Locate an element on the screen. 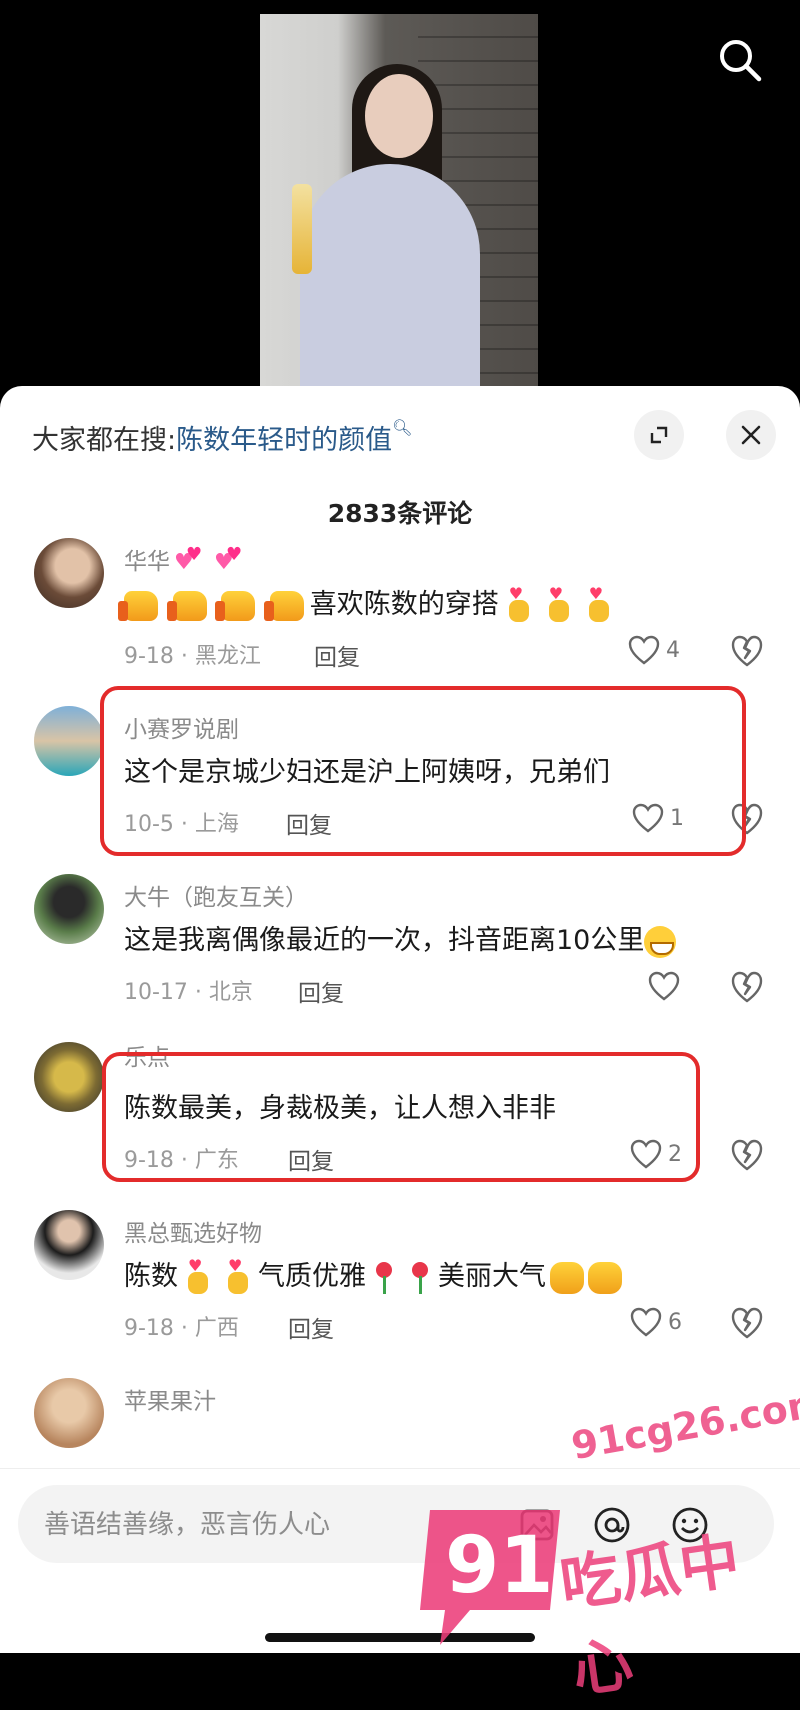 The width and height of the screenshot is (800, 1710). video-frame is located at coordinates (399, 204).